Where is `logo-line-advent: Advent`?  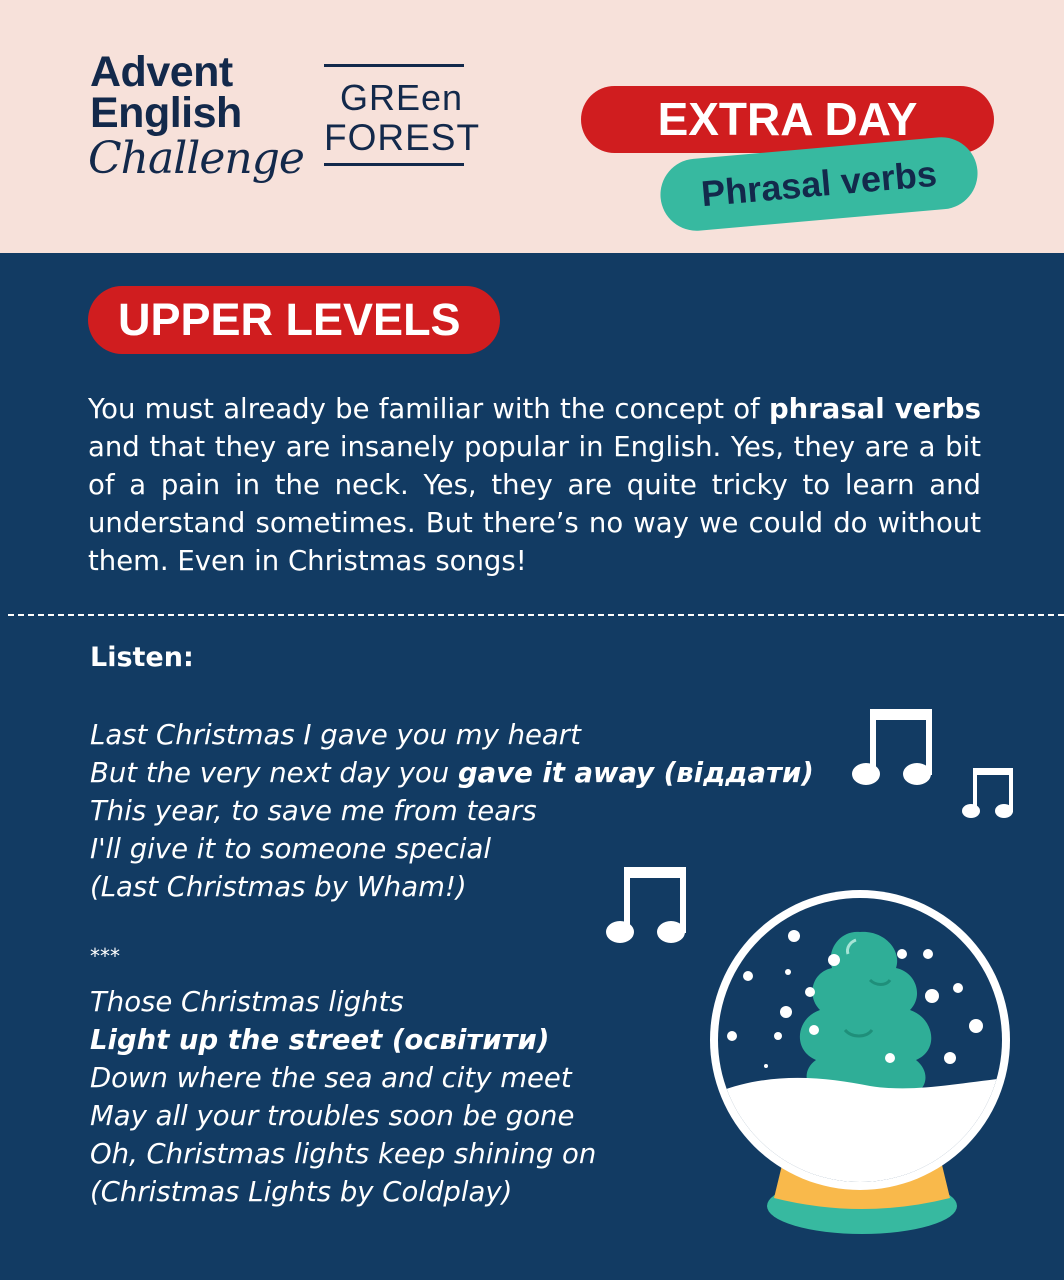
logo-line-advent: Advent is located at coordinates (161, 72).